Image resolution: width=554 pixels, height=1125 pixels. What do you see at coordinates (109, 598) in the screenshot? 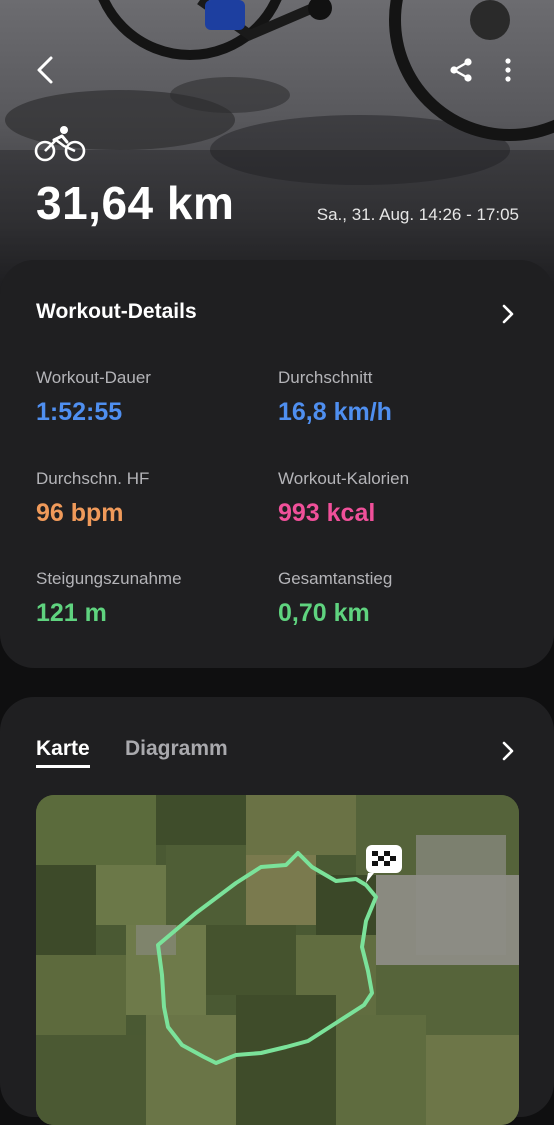
I see `stat-elevation-gain: Steigungszunahme 121 m` at bounding box center [109, 598].